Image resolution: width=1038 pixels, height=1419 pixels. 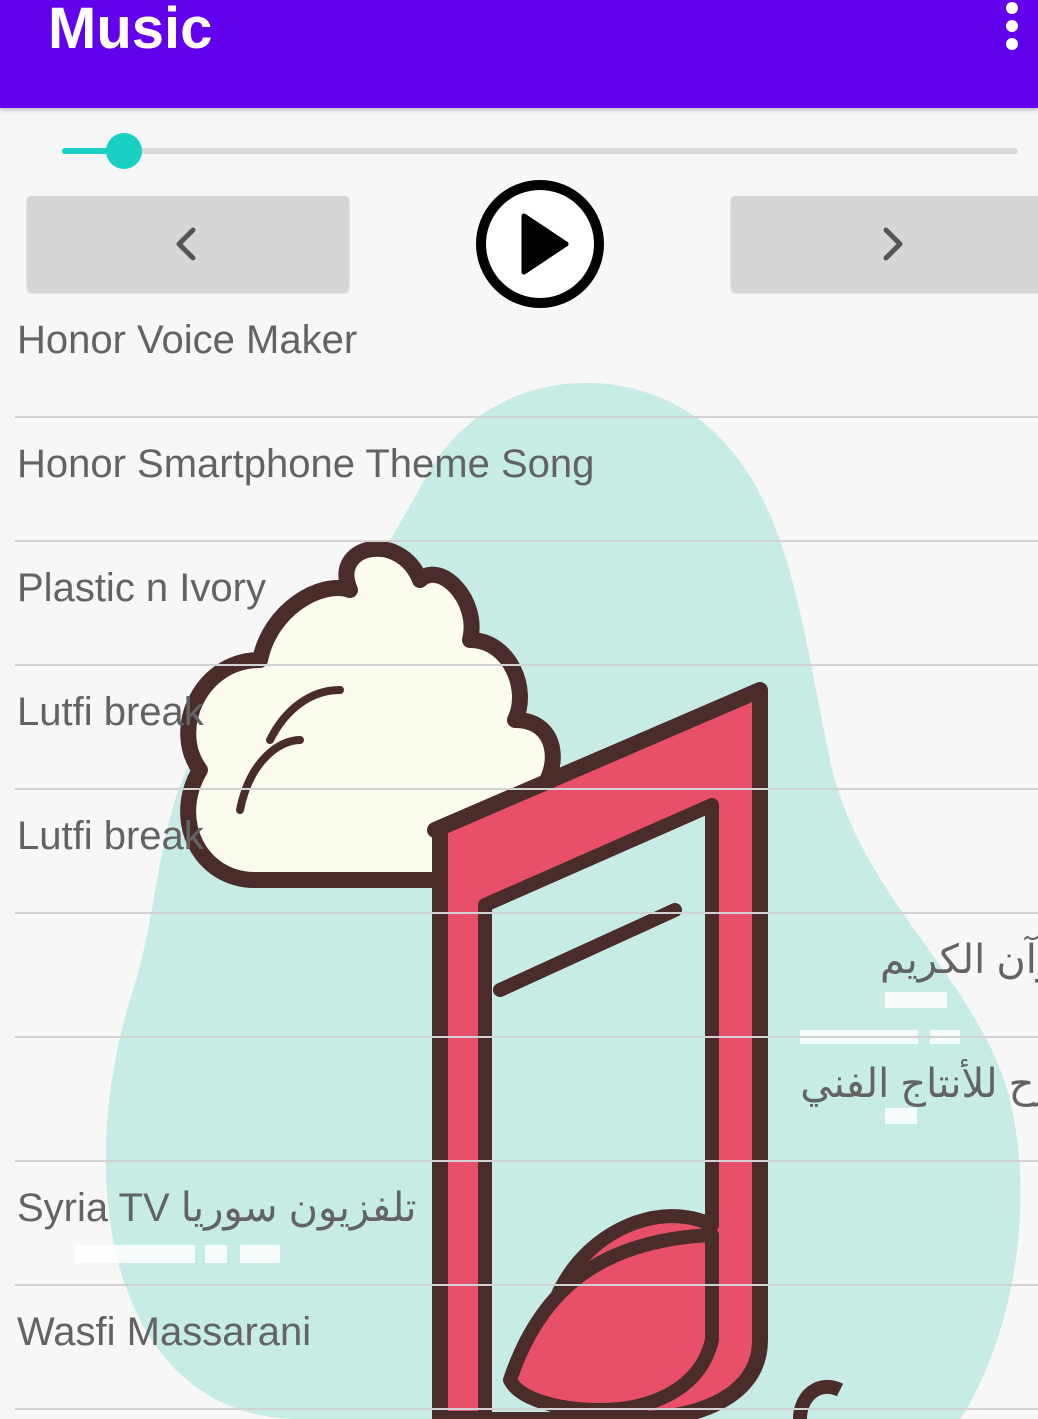 I want to click on song-title: Syria TV تلفزيون سوريا, so click(x=217, y=1208).